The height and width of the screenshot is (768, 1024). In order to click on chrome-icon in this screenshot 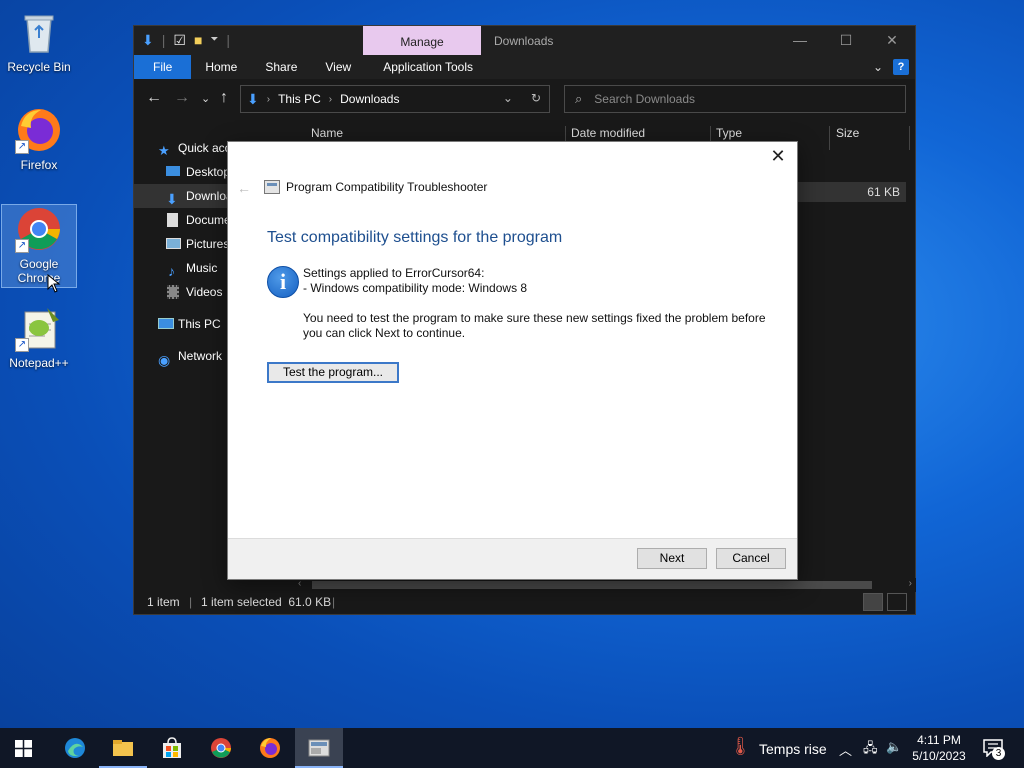, I will do `click(221, 748)`.